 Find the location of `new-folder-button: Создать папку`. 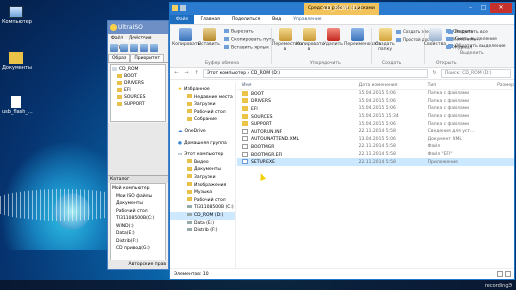

new-folder-button: Создать папку is located at coordinates (385, 40).